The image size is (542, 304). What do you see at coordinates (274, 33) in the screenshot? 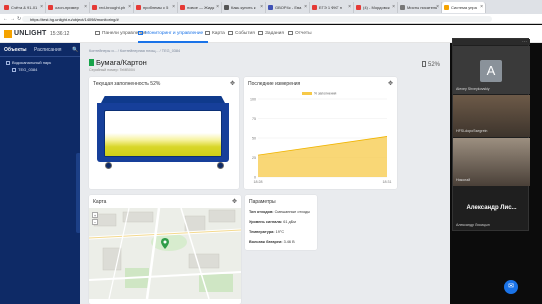
I see `menu-item-label: Задания` at bounding box center [274, 33].